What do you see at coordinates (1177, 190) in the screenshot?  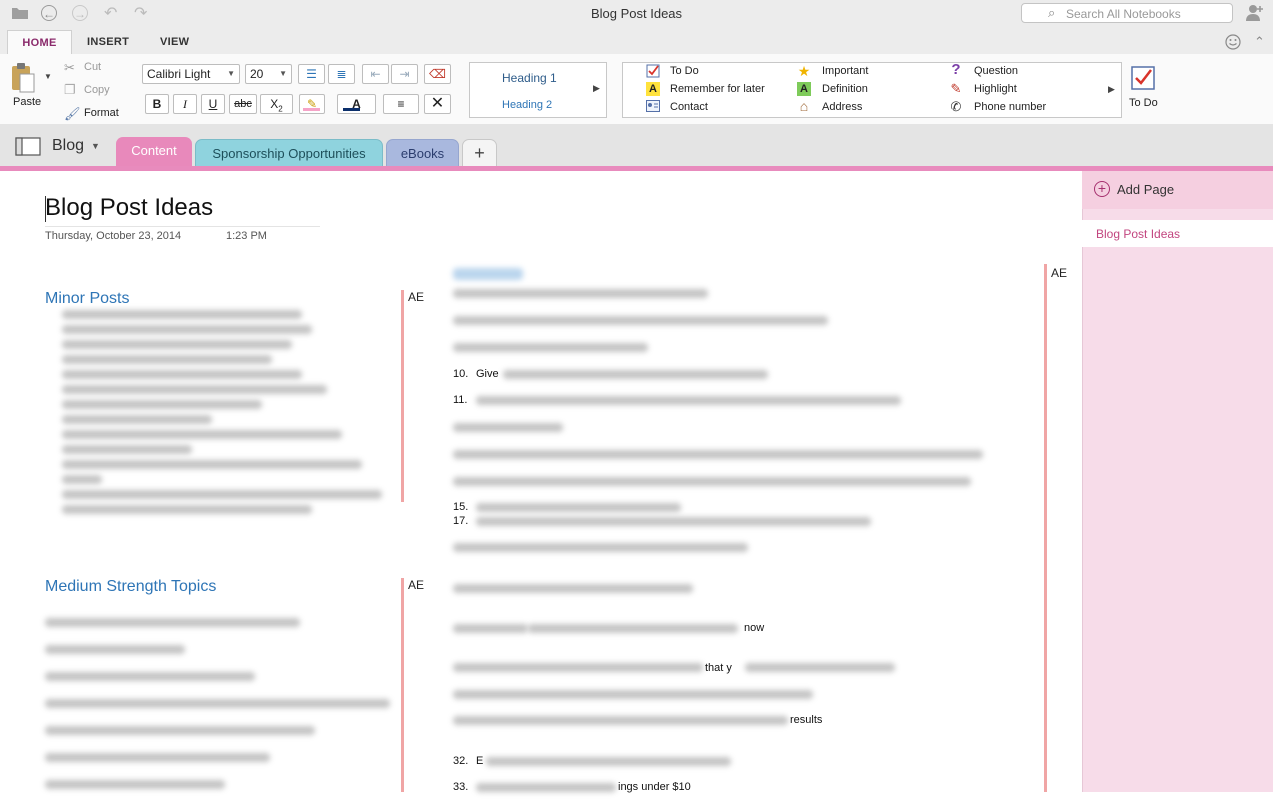 I see `add-page-button: + Add Page` at bounding box center [1177, 190].